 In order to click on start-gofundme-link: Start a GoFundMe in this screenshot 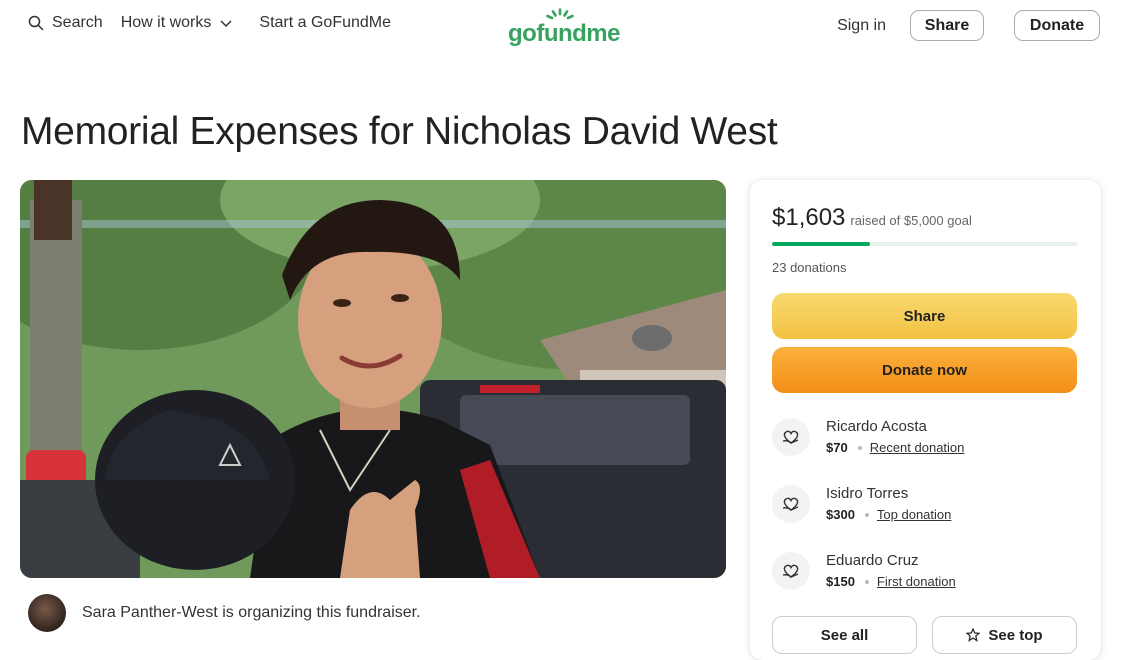, I will do `click(325, 23)`.